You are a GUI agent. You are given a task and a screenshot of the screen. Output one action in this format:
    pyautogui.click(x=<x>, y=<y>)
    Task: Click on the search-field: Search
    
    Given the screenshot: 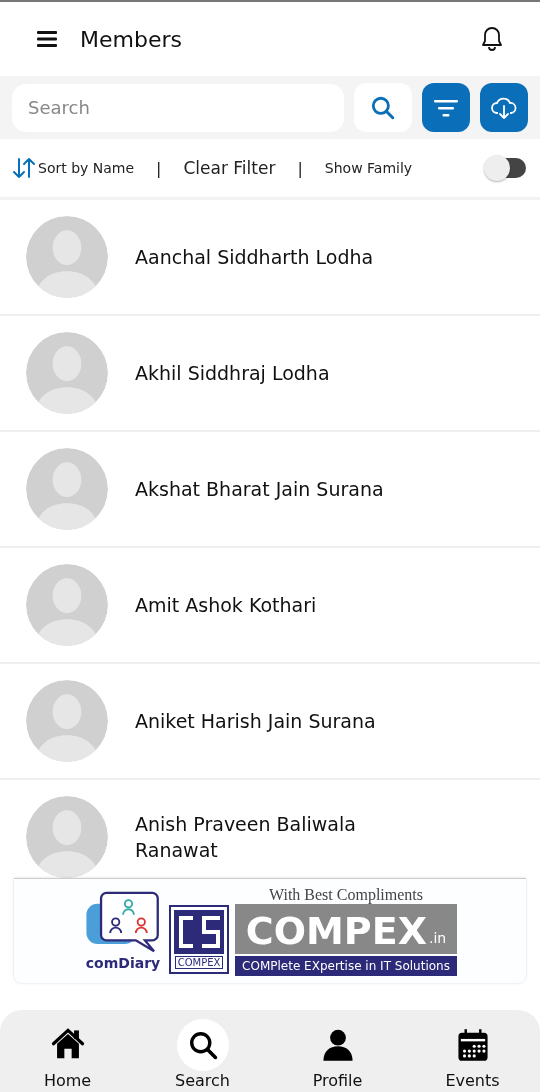 What is the action you would take?
    pyautogui.click(x=178, y=107)
    